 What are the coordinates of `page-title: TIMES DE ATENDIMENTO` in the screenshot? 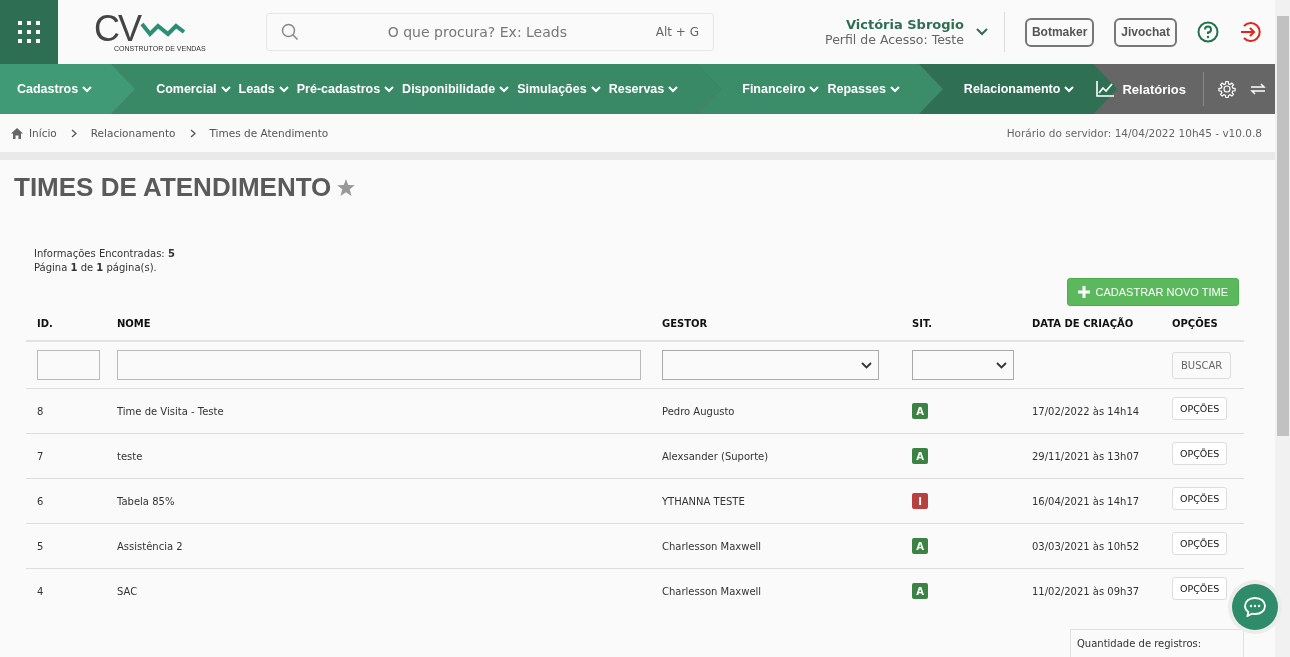 It's located at (173, 187).